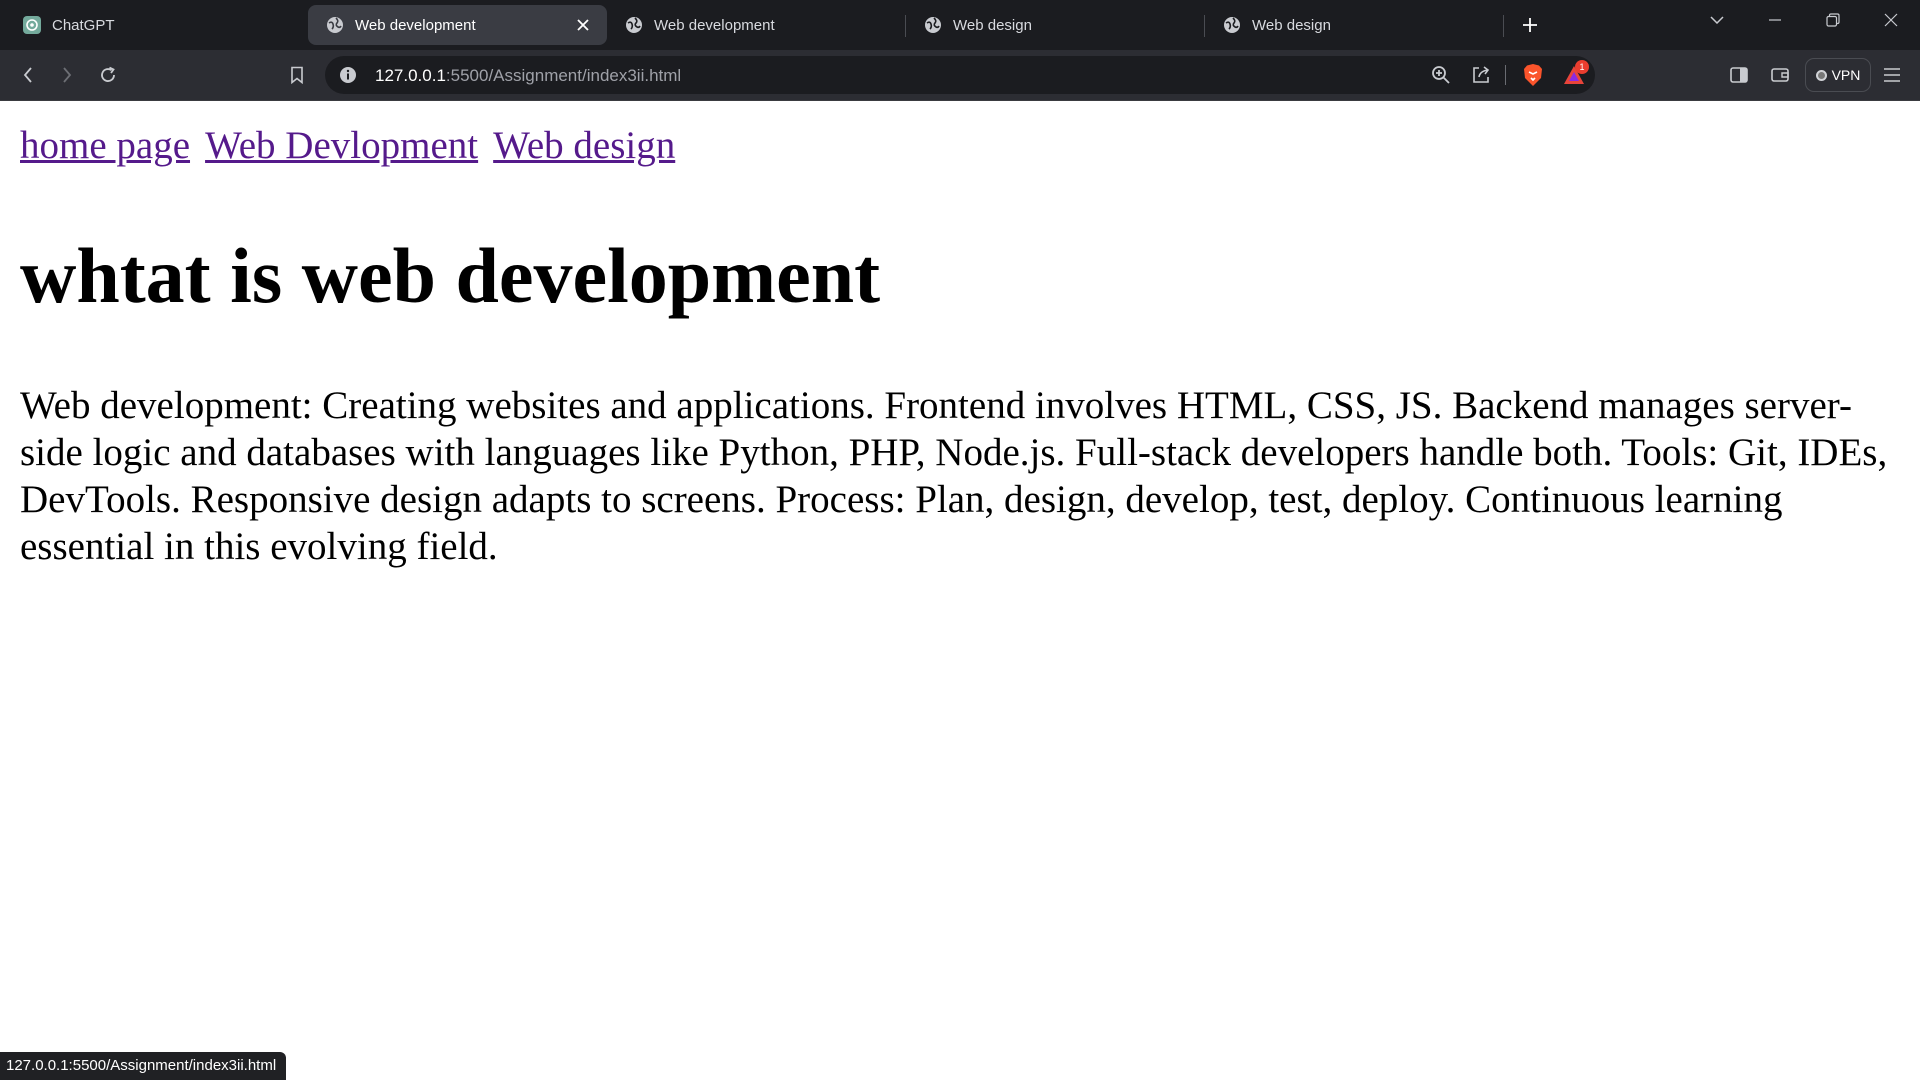 This screenshot has width=1920, height=1080. What do you see at coordinates (1505, 75) in the screenshot?
I see `address-bar-divider` at bounding box center [1505, 75].